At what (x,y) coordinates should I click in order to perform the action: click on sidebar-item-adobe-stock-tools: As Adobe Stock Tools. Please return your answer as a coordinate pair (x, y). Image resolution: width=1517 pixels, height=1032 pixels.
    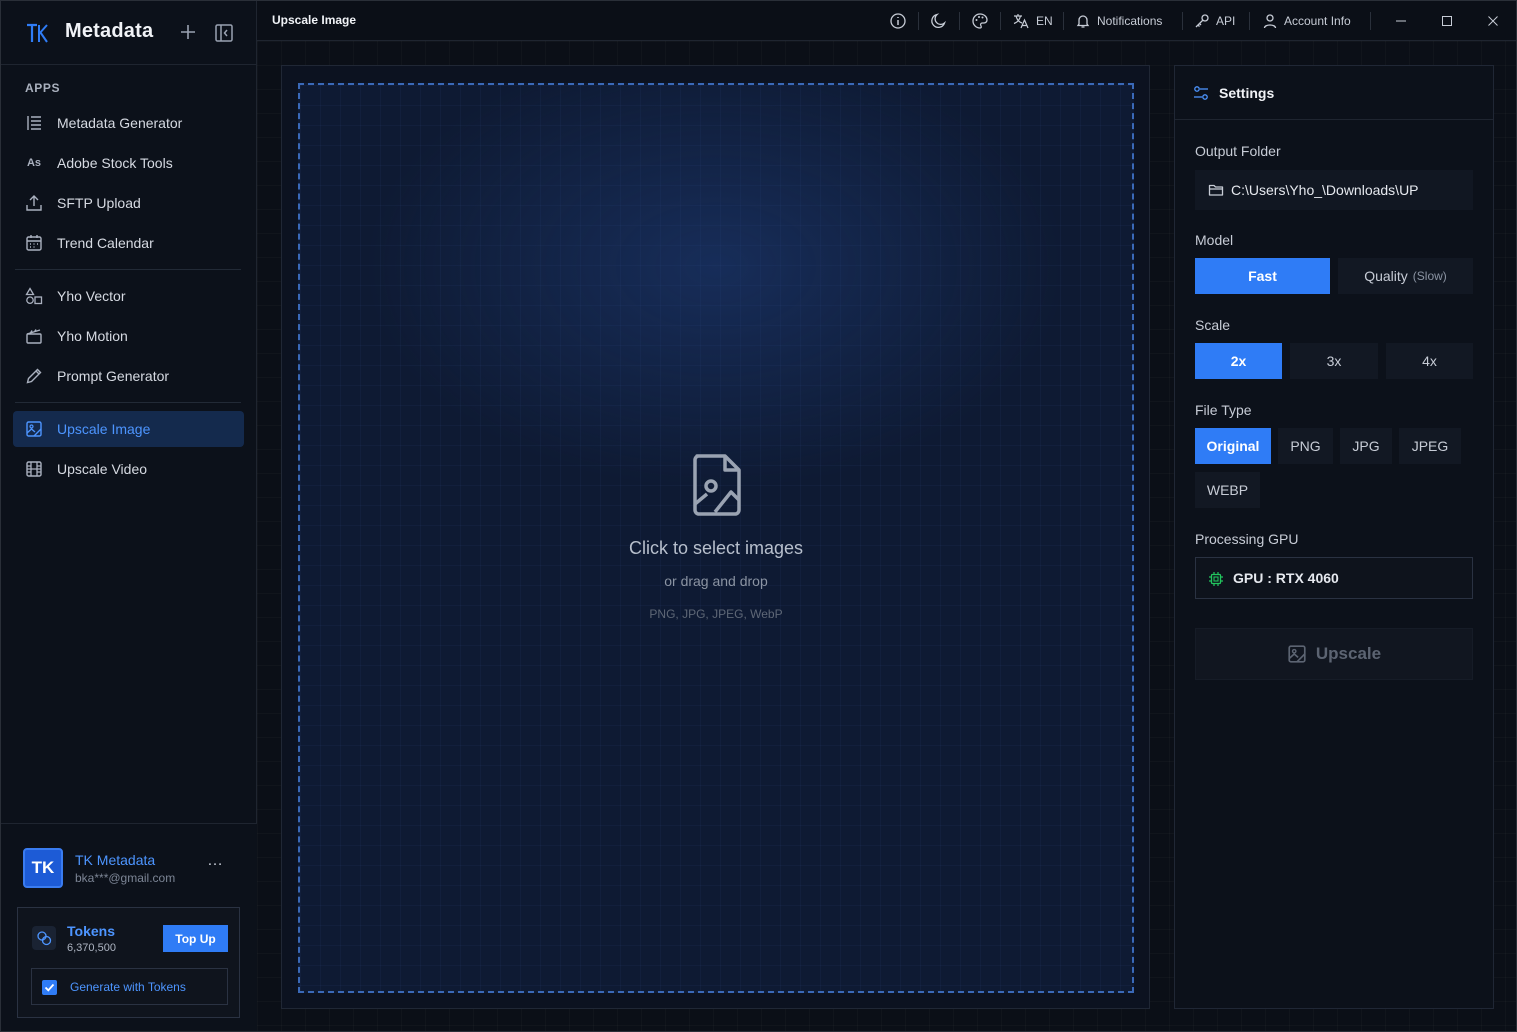
    Looking at the image, I should click on (128, 163).